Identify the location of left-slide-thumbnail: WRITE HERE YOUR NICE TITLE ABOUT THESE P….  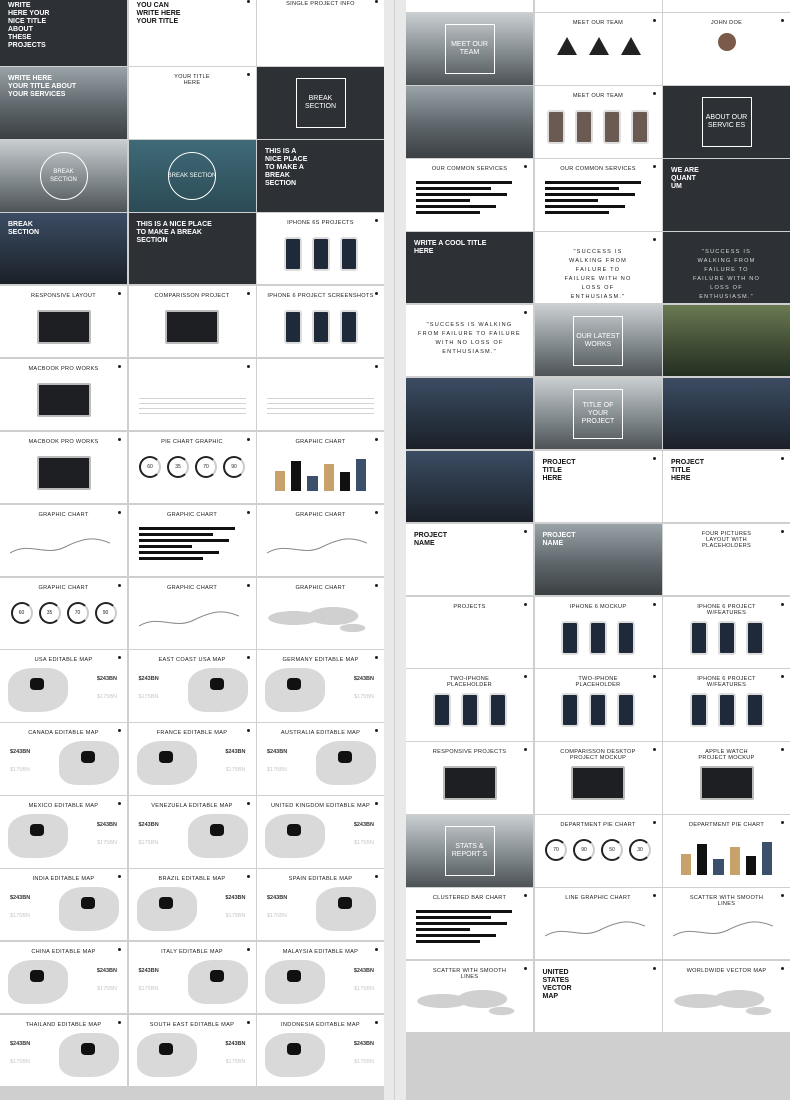
(63, 33).